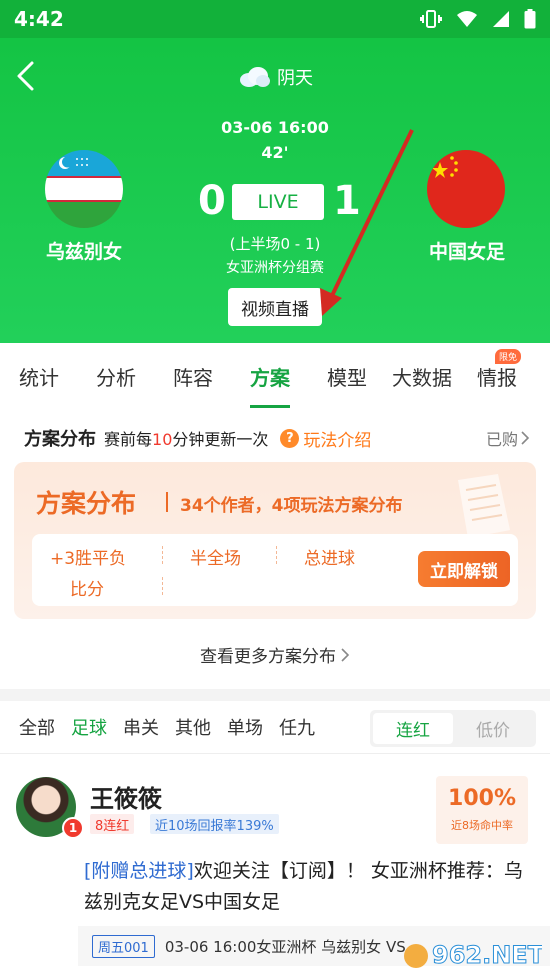 Image resolution: width=550 pixels, height=977 pixels. I want to click on update-note-prefix: 赛前每, so click(128, 439).